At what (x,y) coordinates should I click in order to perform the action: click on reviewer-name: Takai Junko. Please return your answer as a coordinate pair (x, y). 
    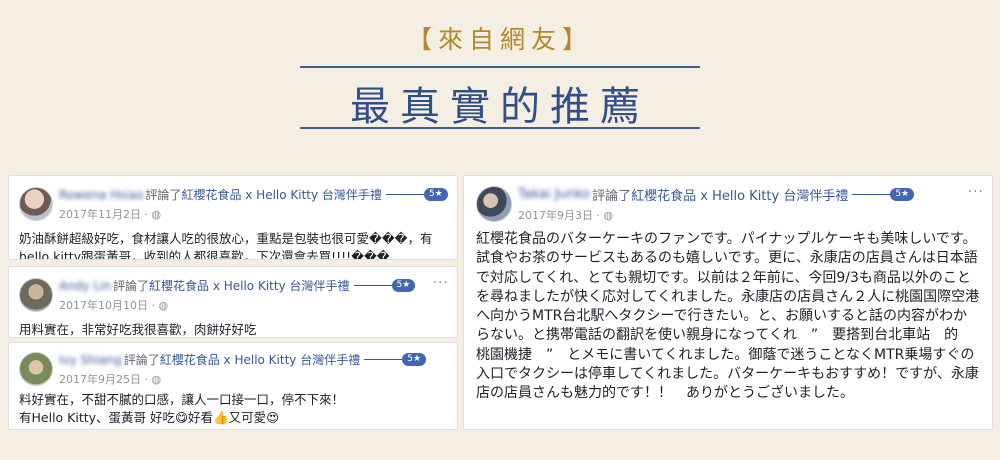
    Looking at the image, I should click on (554, 194).